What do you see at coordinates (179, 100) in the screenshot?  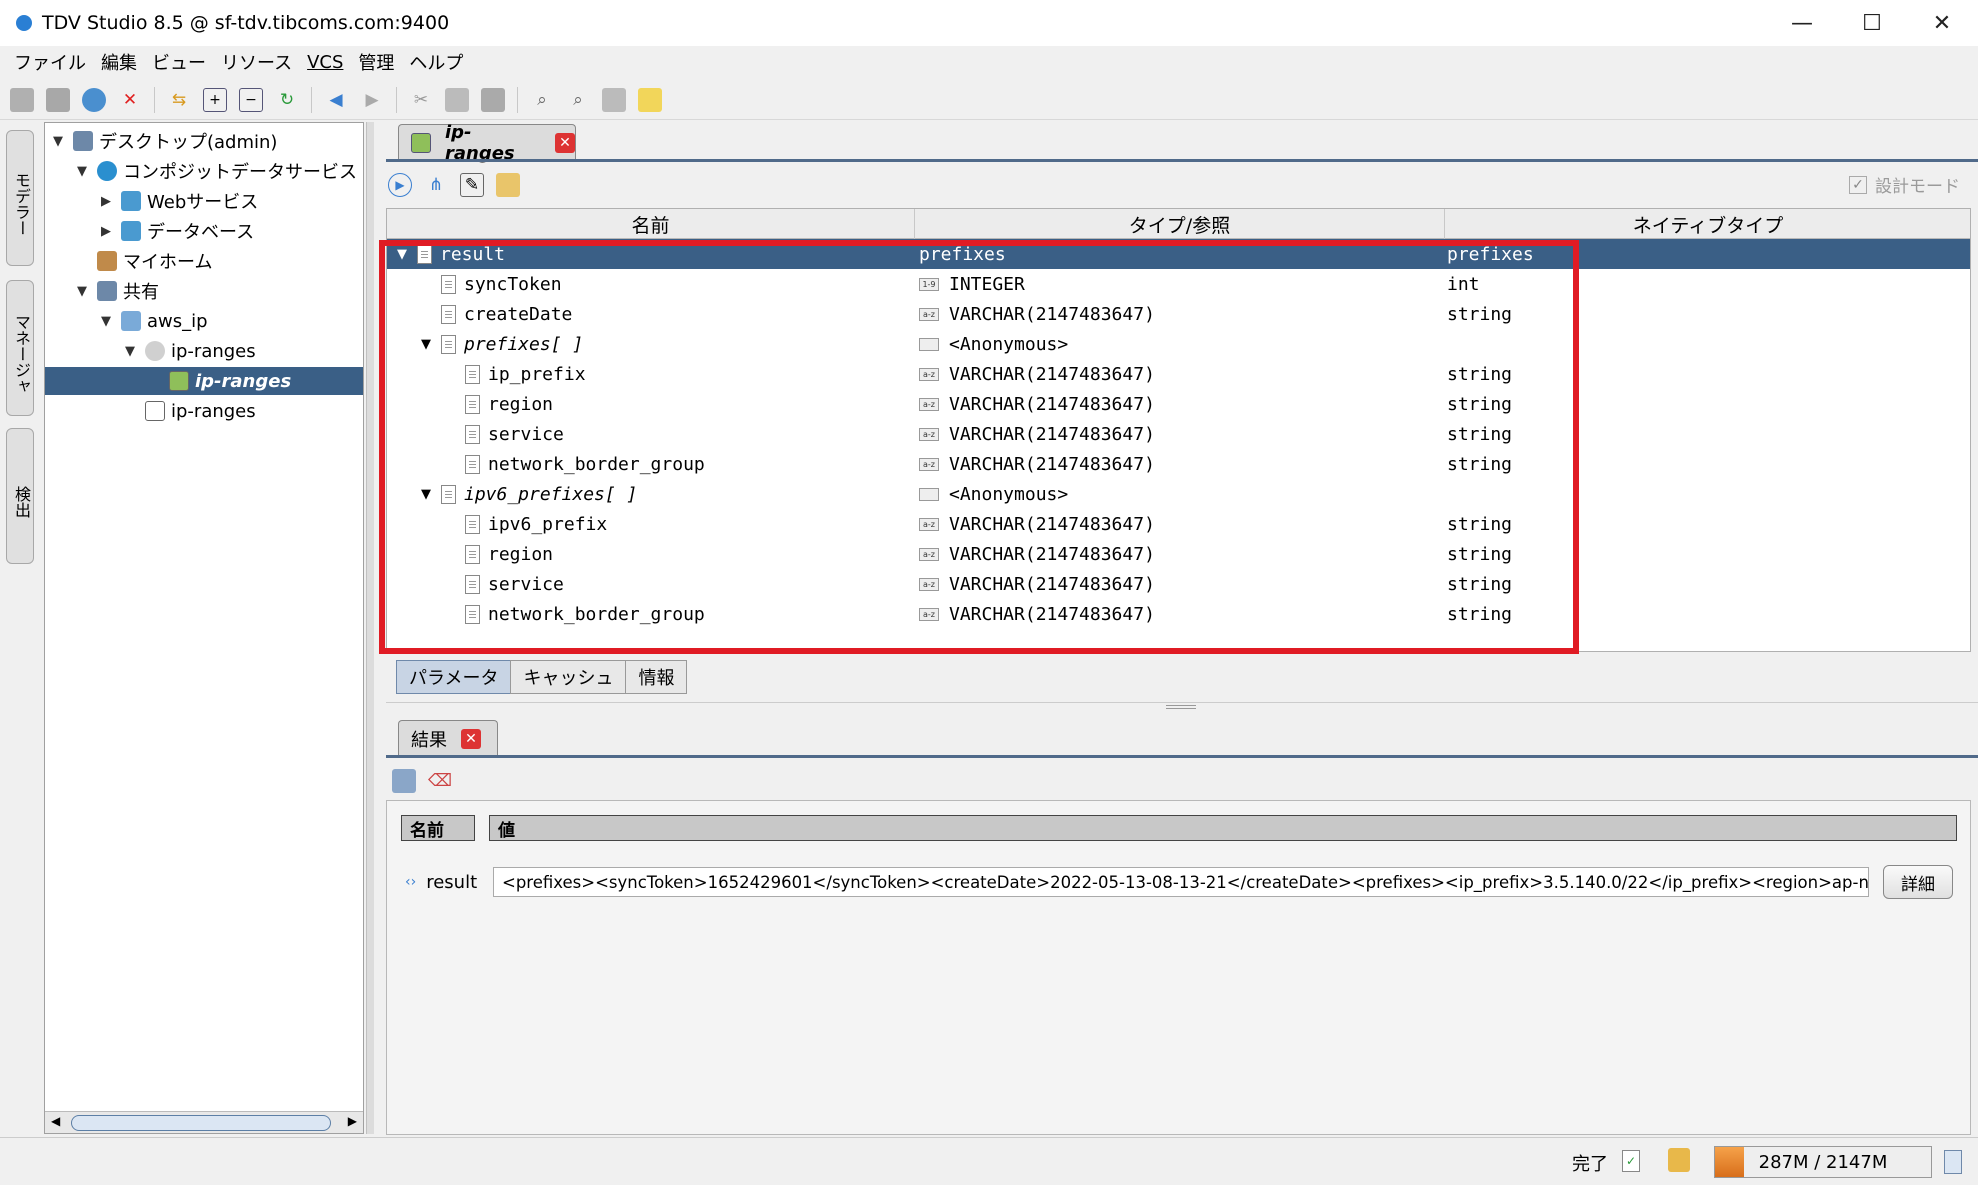 I see `move-icon: ⇆` at bounding box center [179, 100].